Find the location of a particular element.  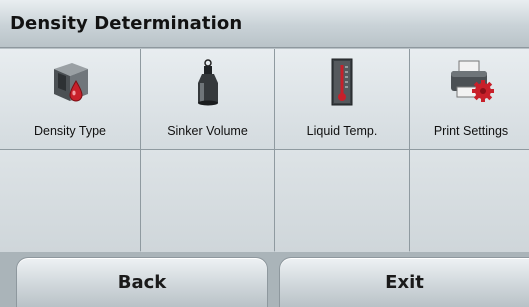

thermometer-icon is located at coordinates (342, 82).